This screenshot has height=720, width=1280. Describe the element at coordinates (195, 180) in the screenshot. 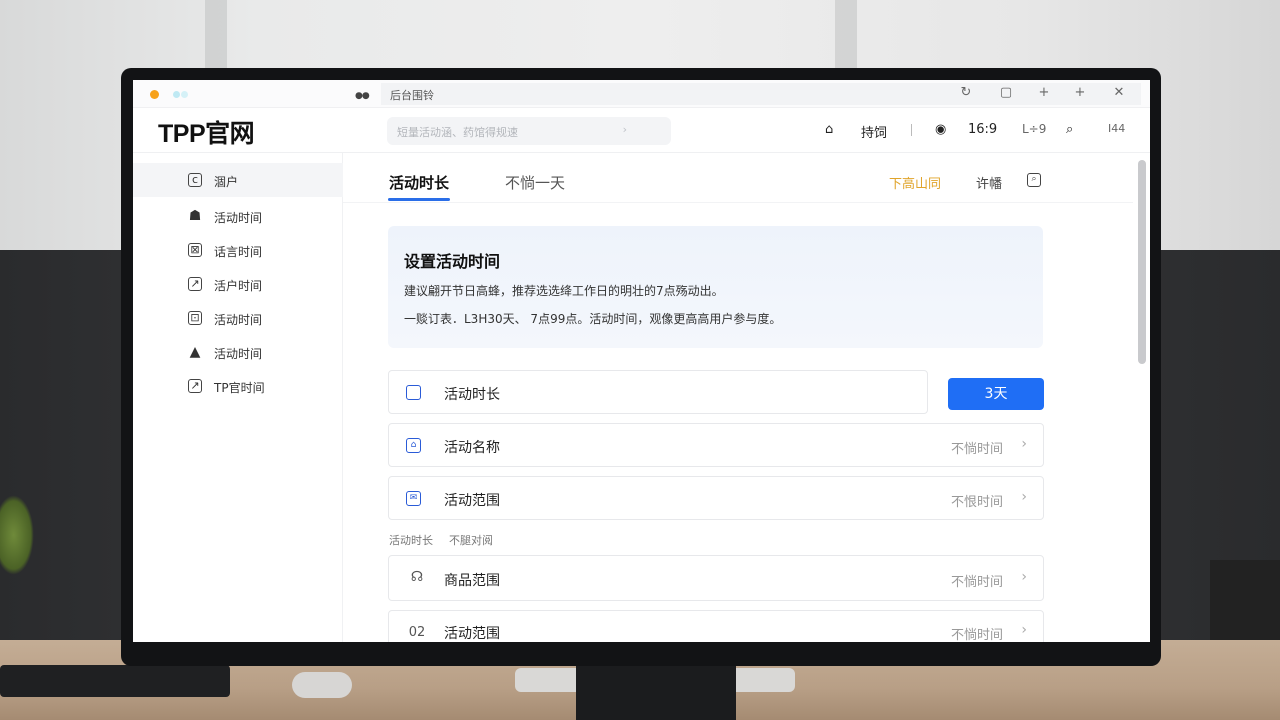

I see `tag-icon: c` at that location.